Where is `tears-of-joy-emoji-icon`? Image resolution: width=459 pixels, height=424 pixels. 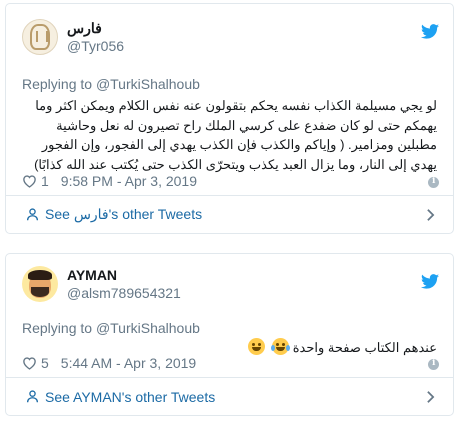 tears-of-joy-emoji-icon is located at coordinates (281, 346).